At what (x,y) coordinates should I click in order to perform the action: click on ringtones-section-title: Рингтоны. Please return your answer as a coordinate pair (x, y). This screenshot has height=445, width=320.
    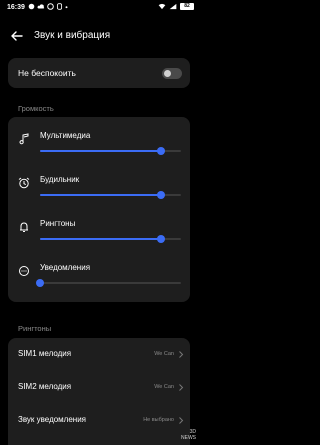
    Looking at the image, I should click on (35, 328).